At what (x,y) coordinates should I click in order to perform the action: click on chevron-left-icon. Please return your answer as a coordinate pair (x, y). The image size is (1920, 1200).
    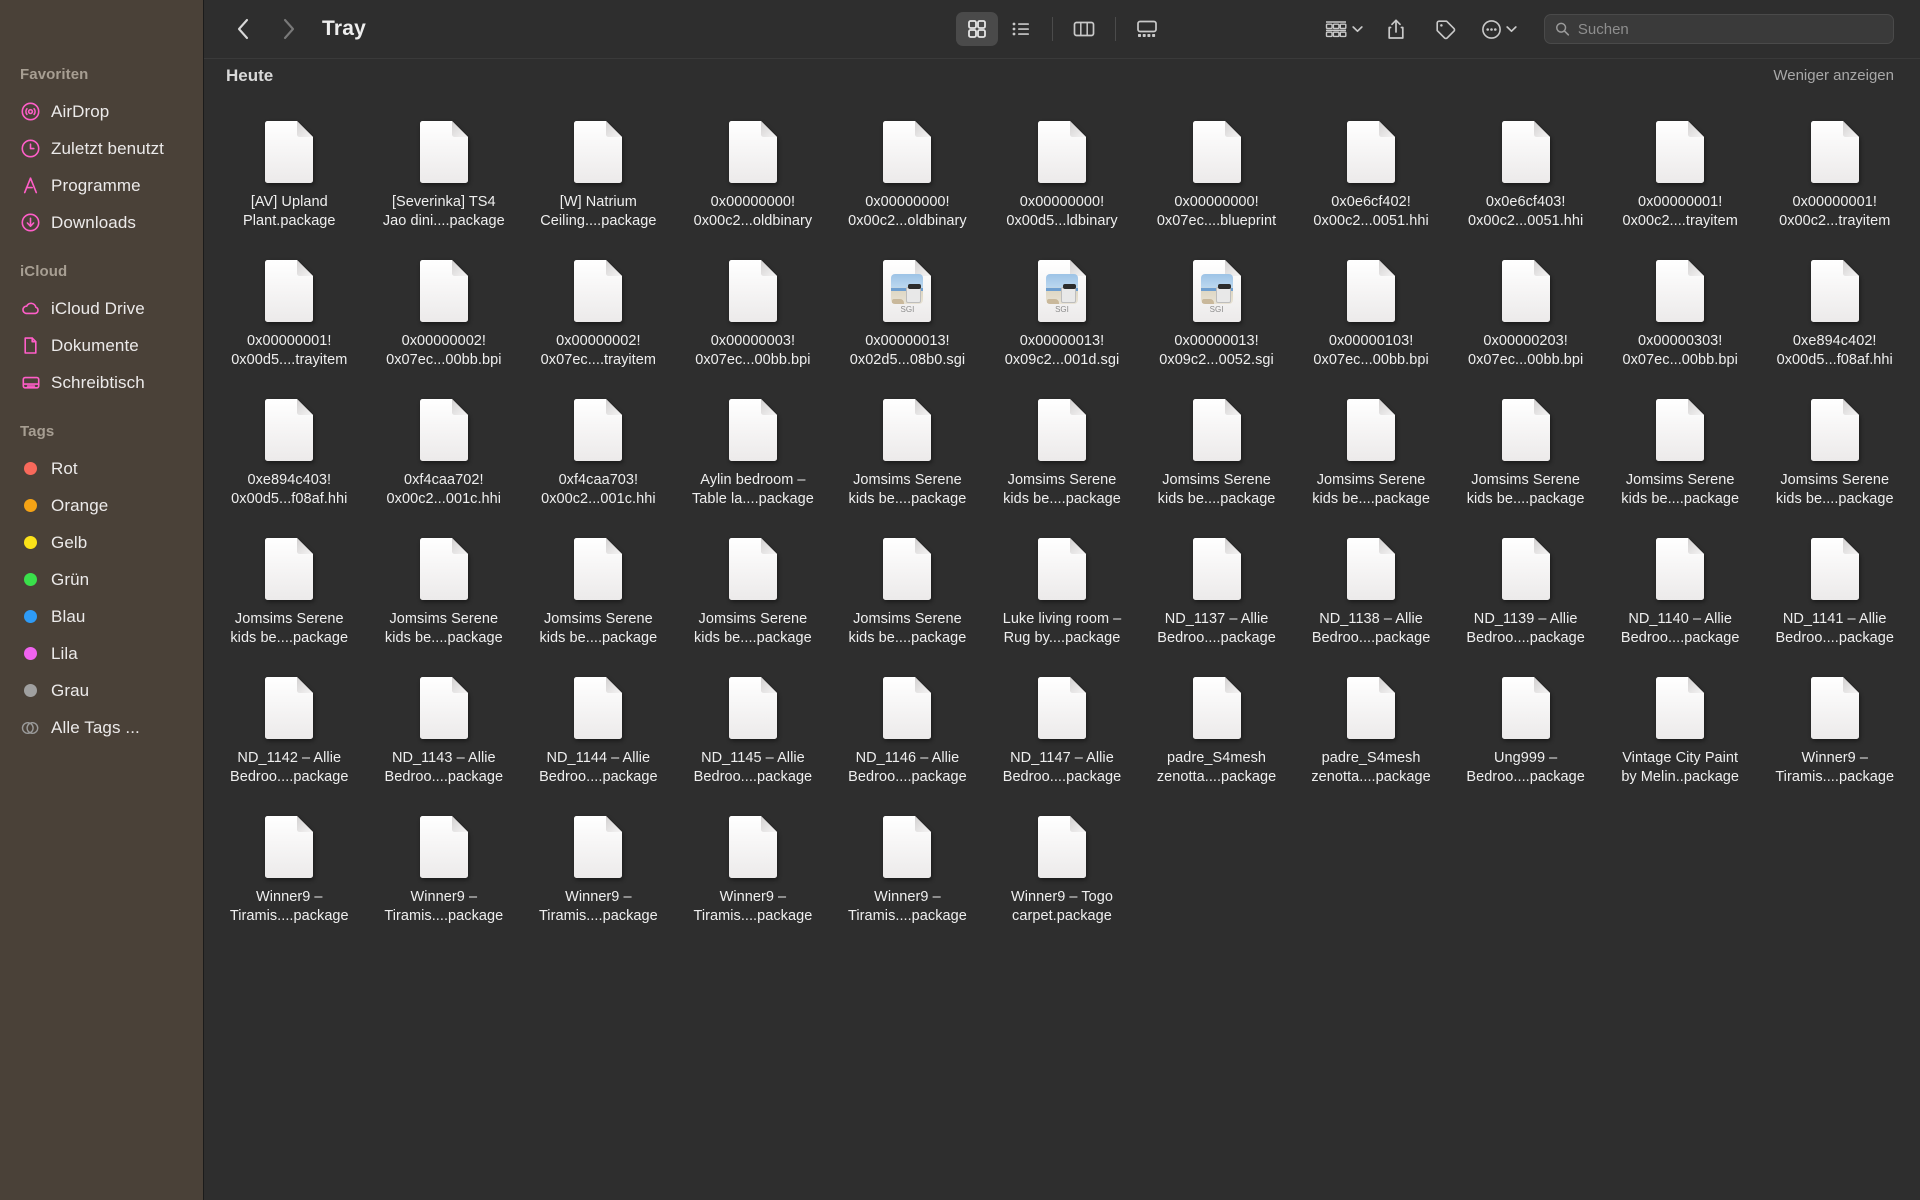
    Looking at the image, I should click on (243, 29).